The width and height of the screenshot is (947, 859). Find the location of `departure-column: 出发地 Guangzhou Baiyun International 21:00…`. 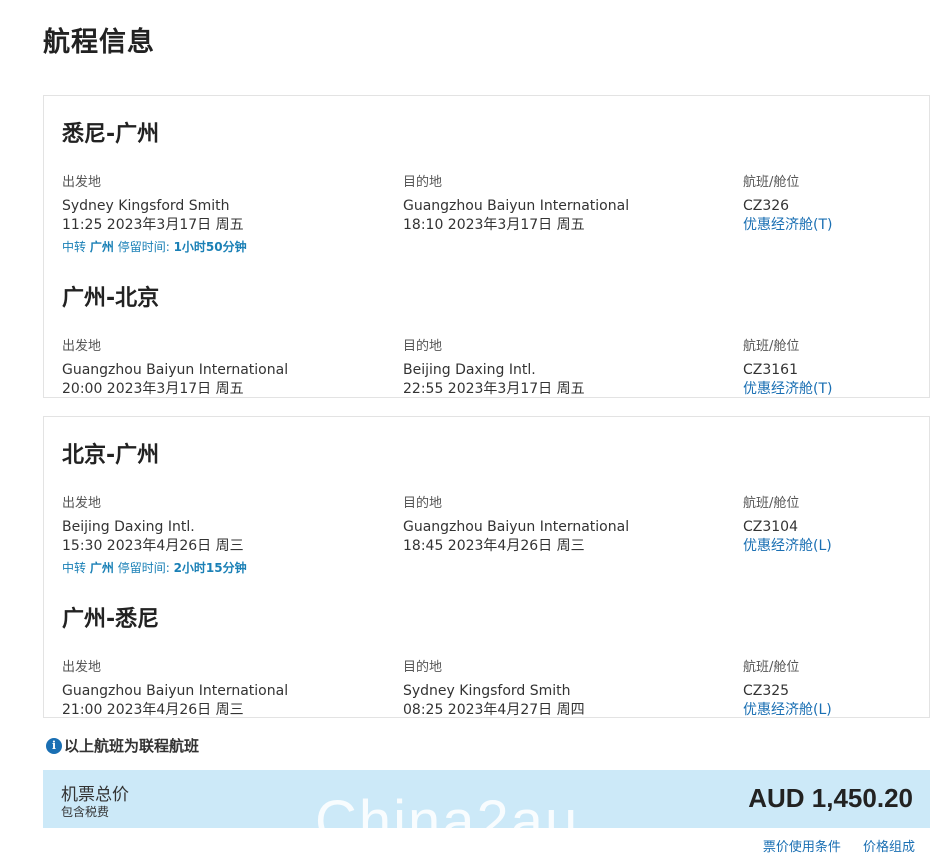

departure-column: 出发地 Guangzhou Baiyun International 21:00… is located at coordinates (175, 689).